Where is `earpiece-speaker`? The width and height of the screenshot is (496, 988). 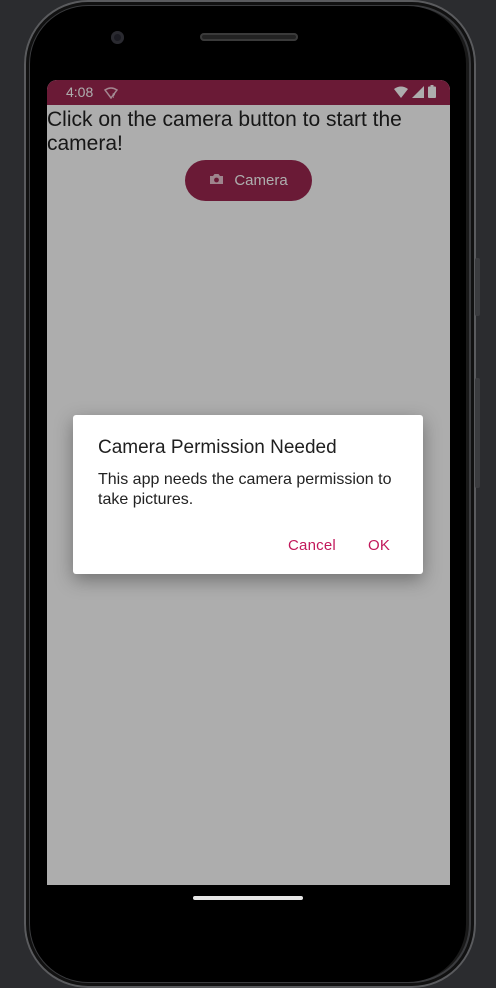 earpiece-speaker is located at coordinates (249, 37).